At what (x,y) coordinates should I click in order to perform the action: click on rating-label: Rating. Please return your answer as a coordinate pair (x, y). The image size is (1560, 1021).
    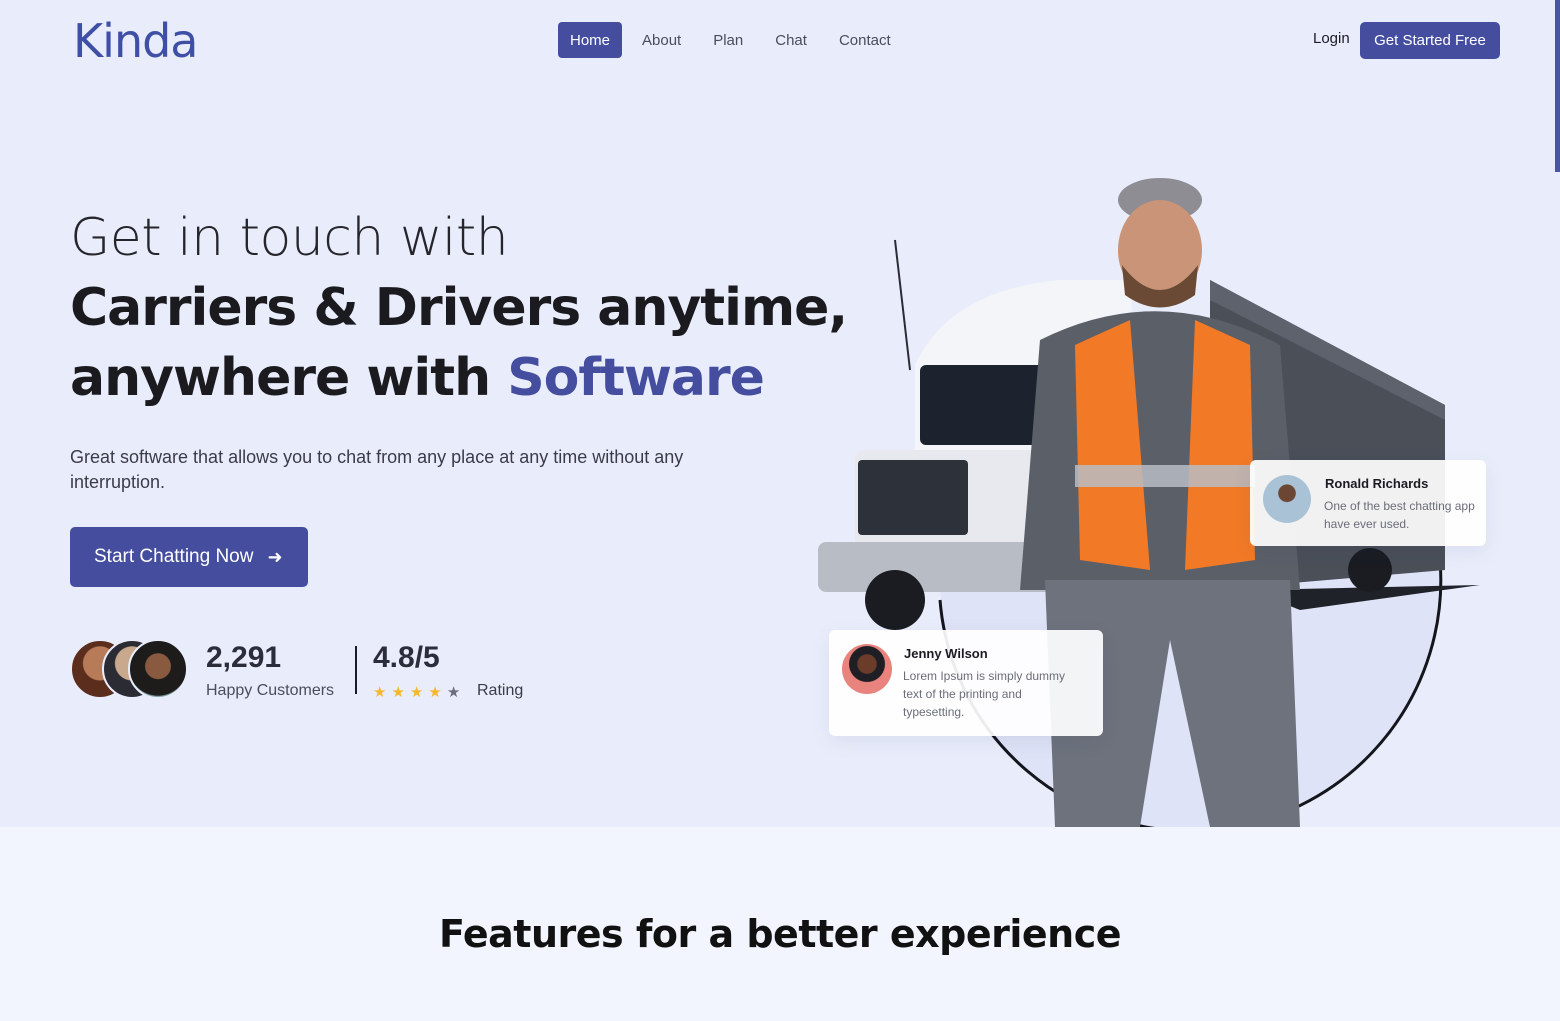
    Looking at the image, I should click on (500, 690).